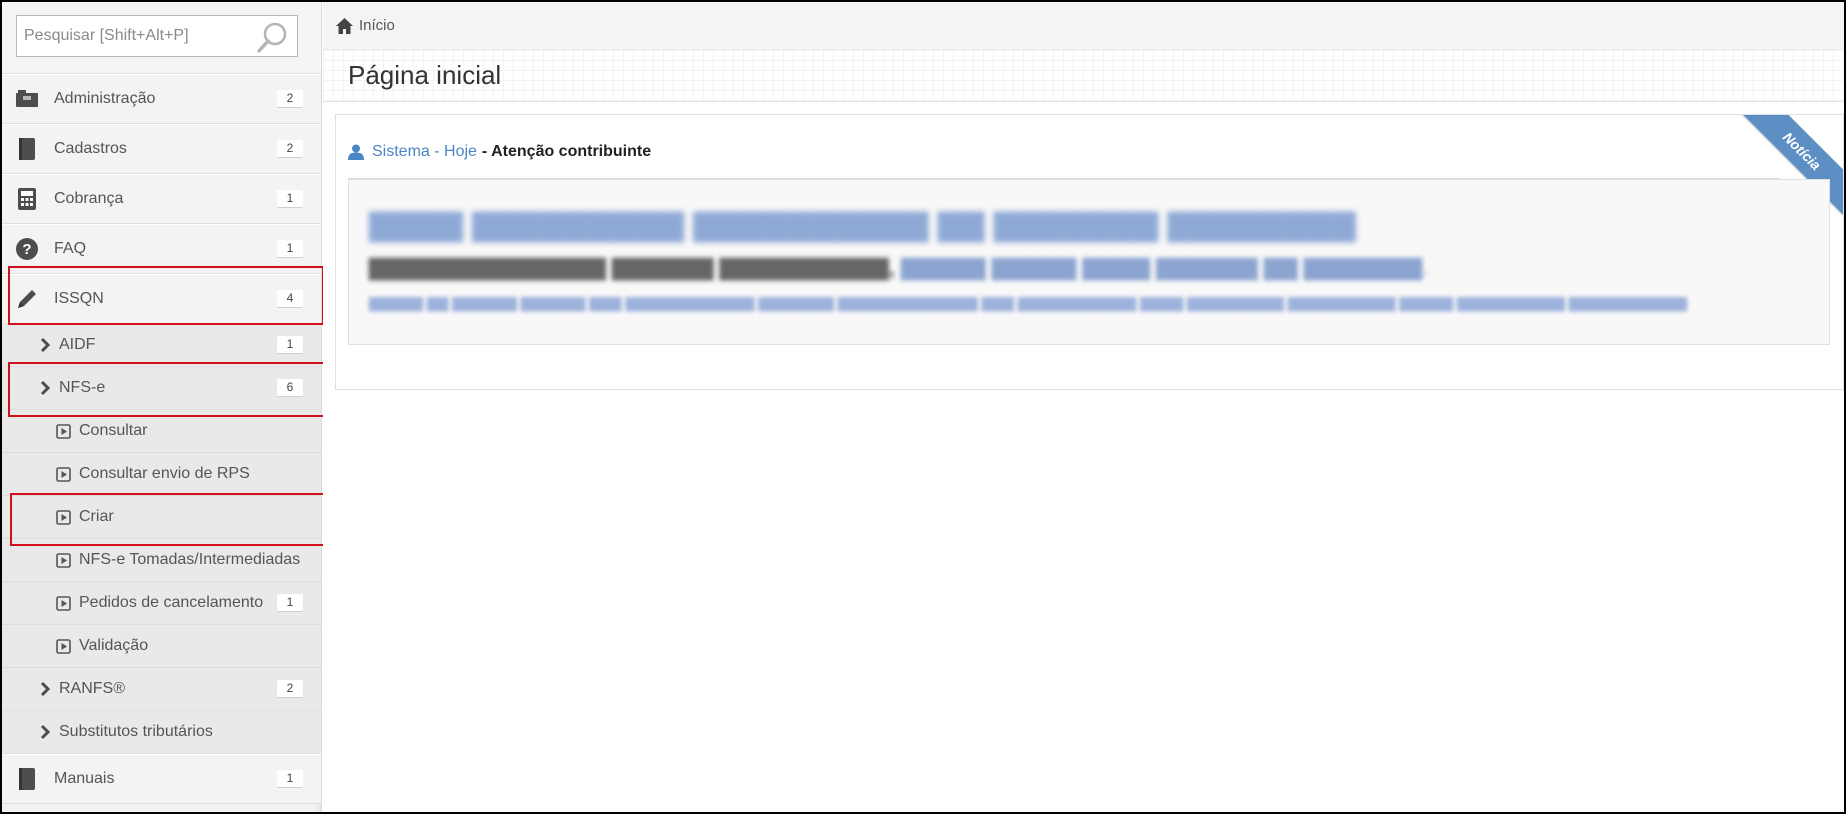 This screenshot has width=1846, height=814. What do you see at coordinates (356, 152) in the screenshot?
I see `user-icon` at bounding box center [356, 152].